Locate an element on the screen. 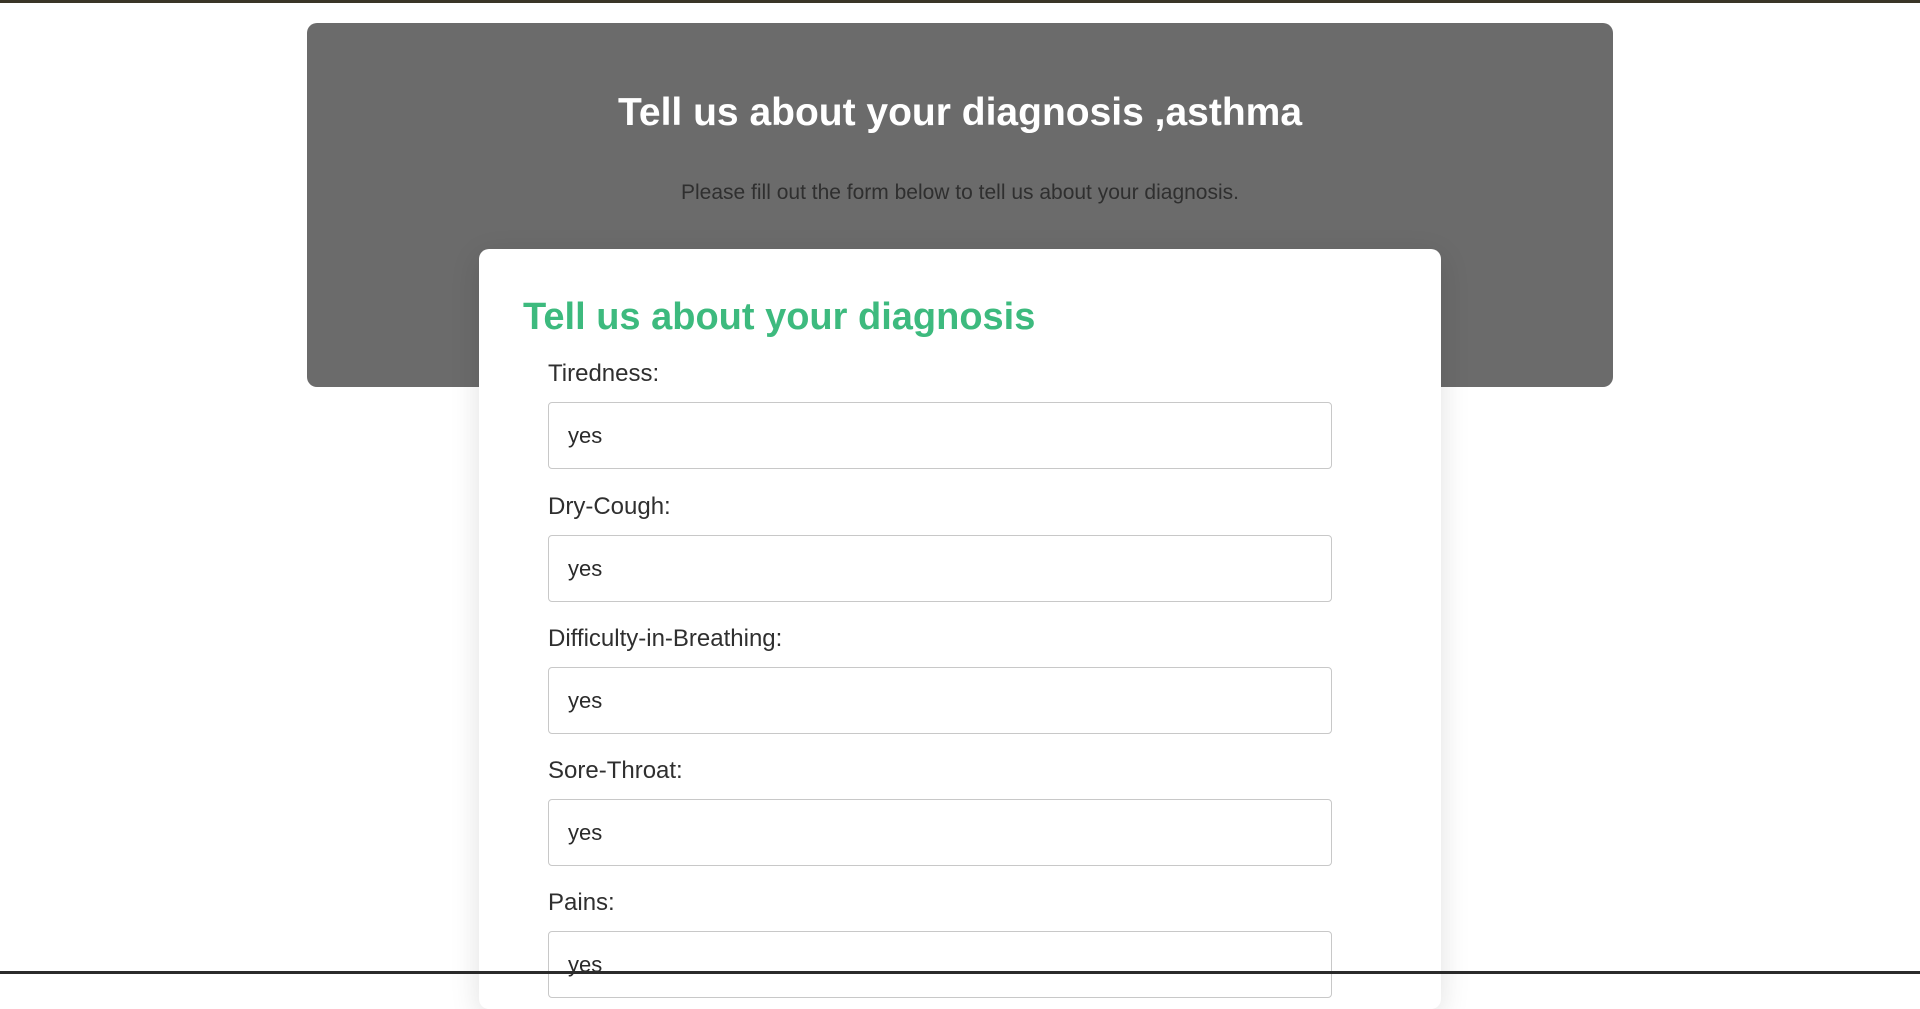  field-sore-throat: Sore-Throat: is located at coordinates (940, 811).